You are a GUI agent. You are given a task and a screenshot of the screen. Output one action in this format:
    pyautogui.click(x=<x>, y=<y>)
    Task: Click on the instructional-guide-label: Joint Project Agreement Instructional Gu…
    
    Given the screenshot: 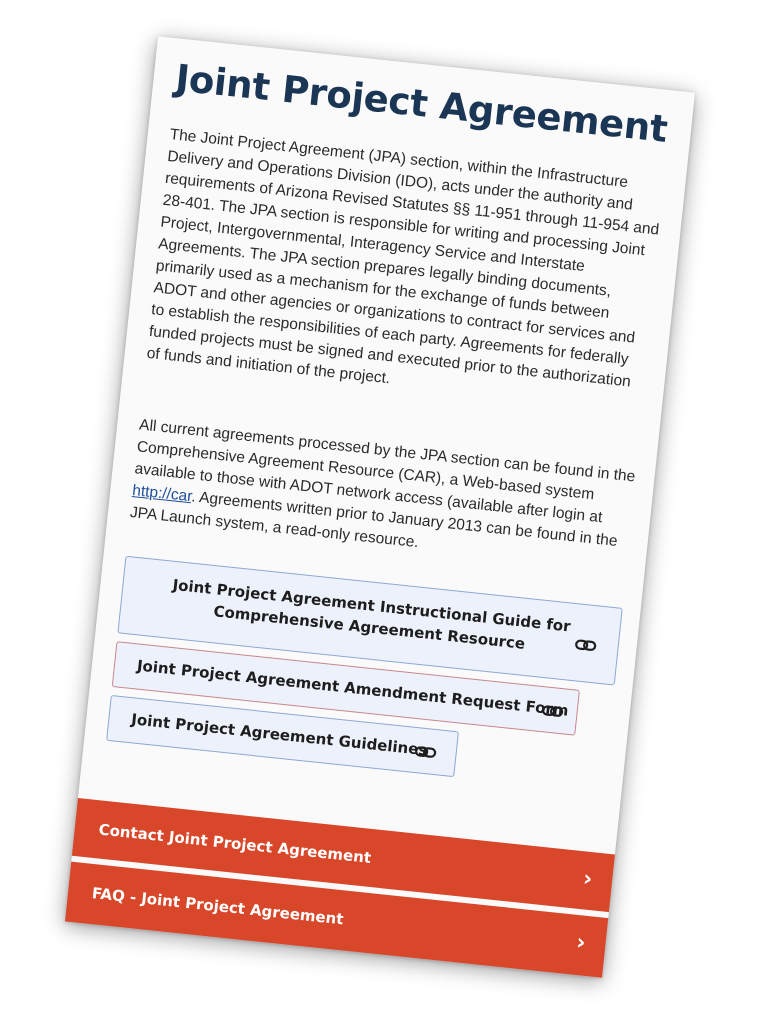 What is the action you would take?
    pyautogui.click(x=371, y=614)
    